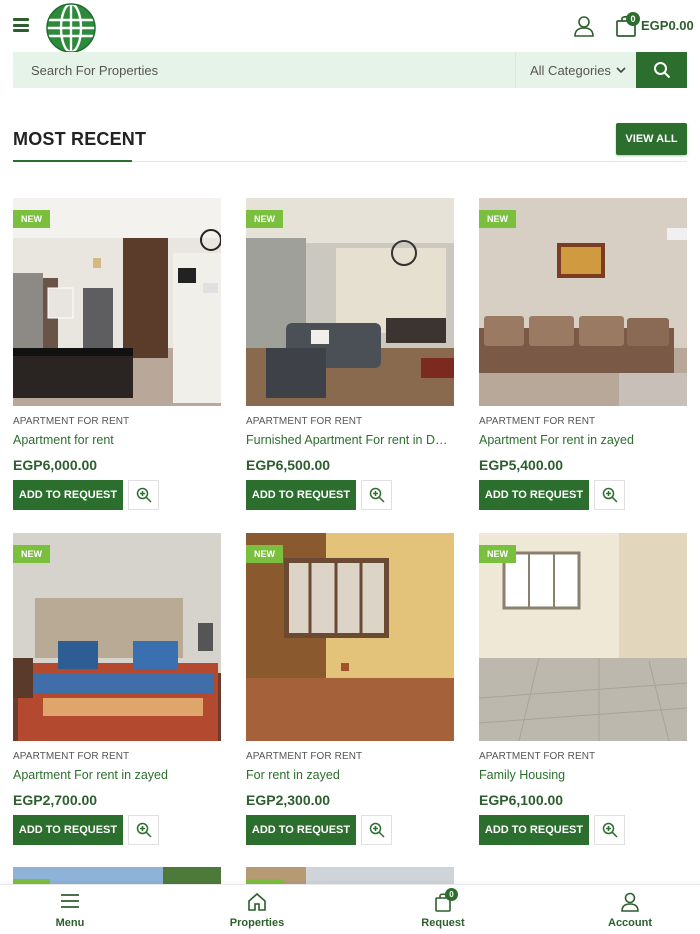  I want to click on user-account-icon, so click(584, 26).